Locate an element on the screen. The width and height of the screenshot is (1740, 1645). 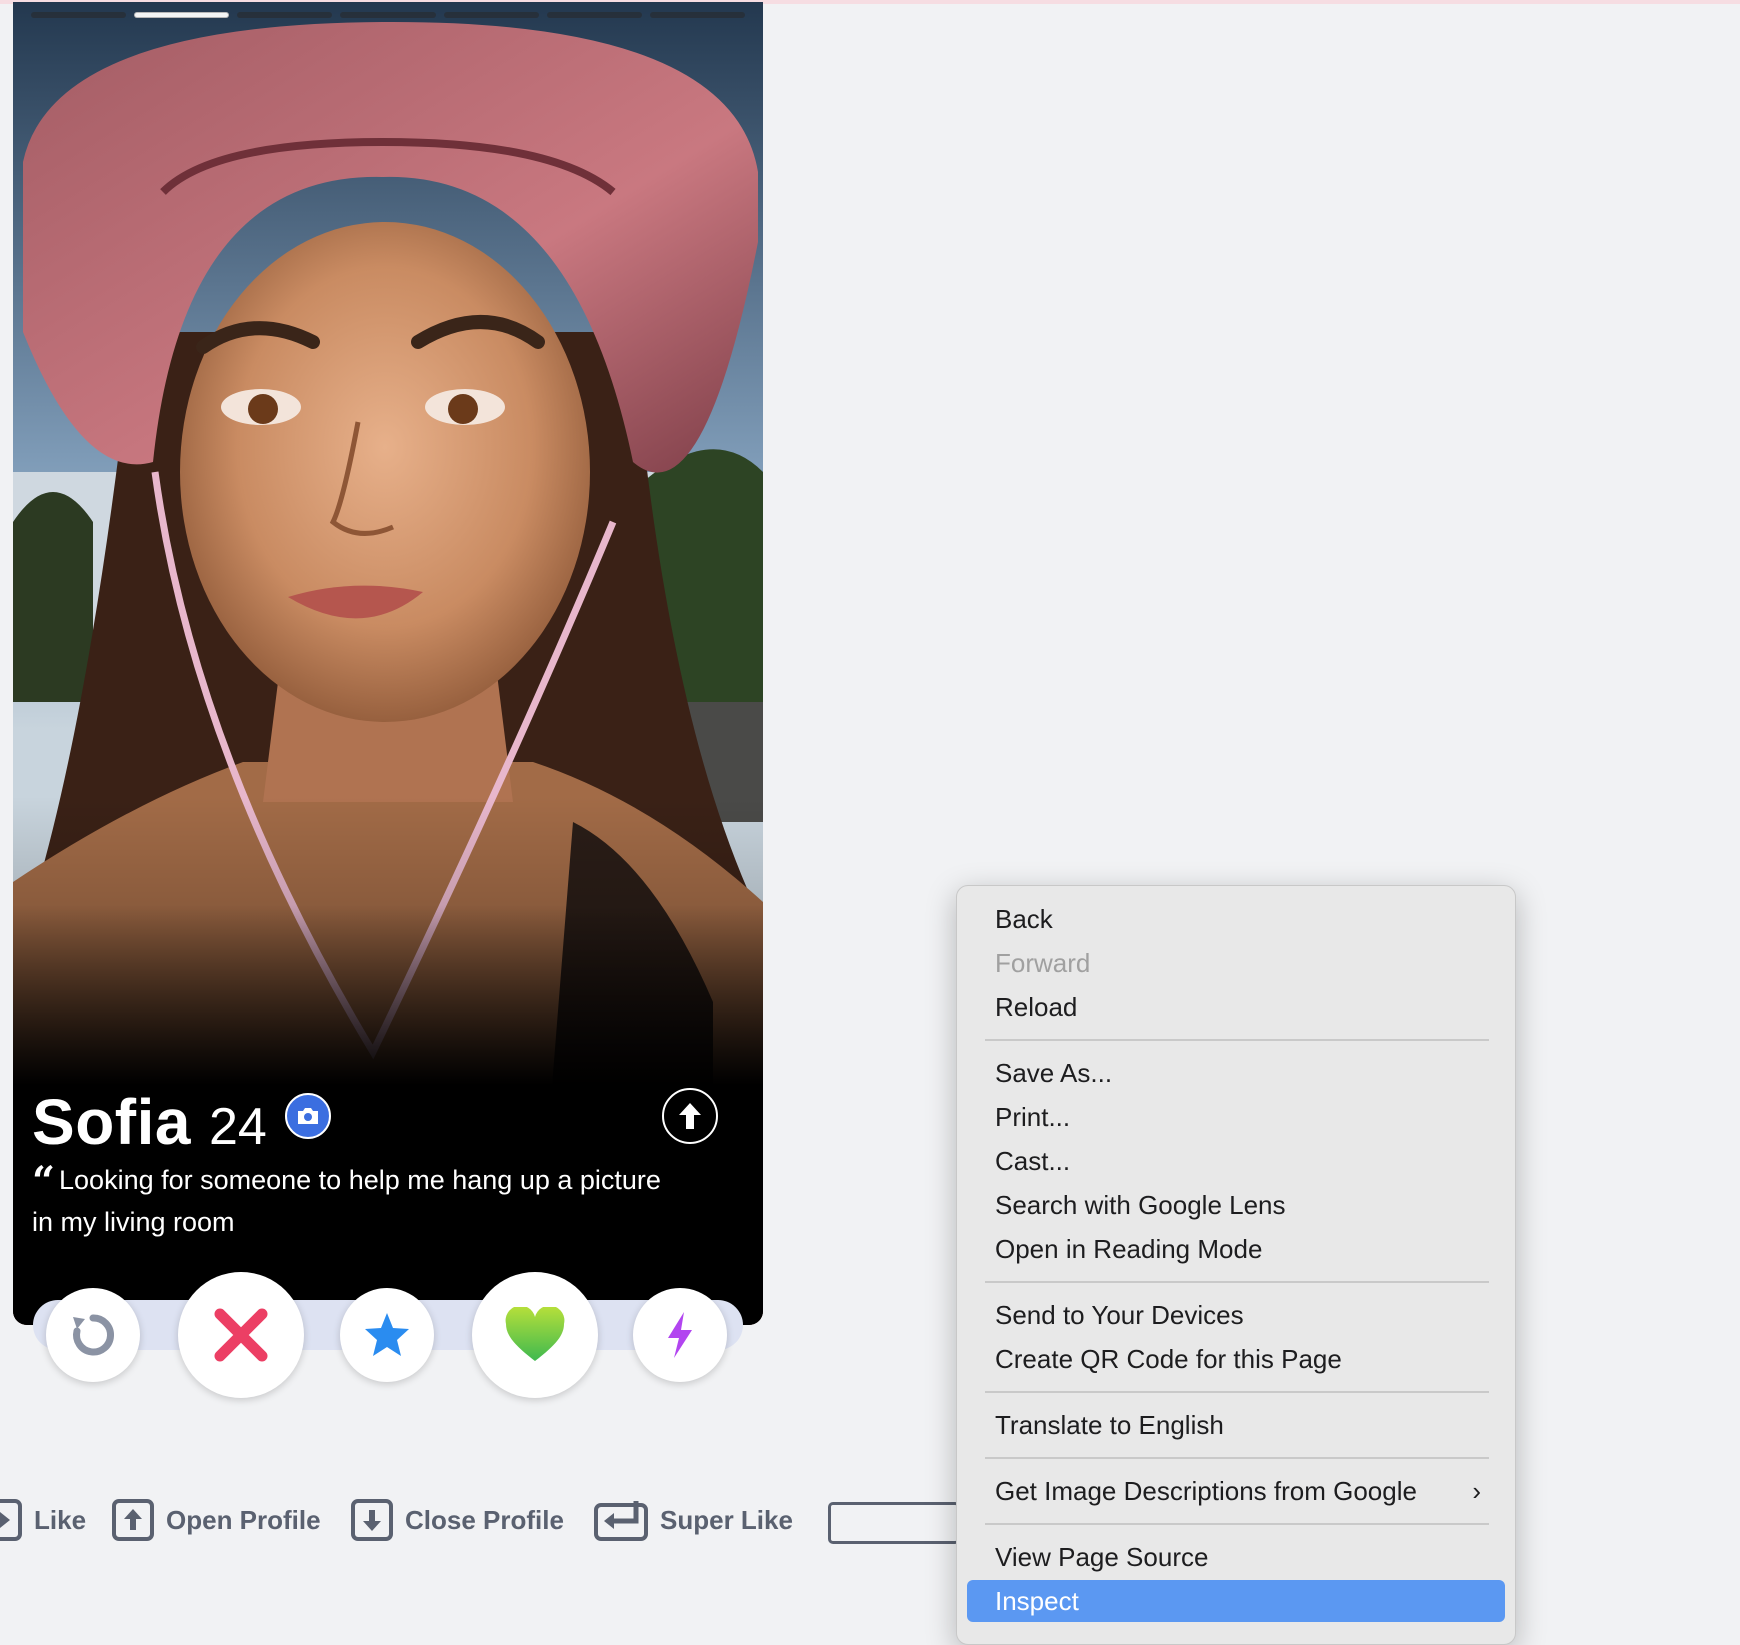
boost-button is located at coordinates (680, 1335).